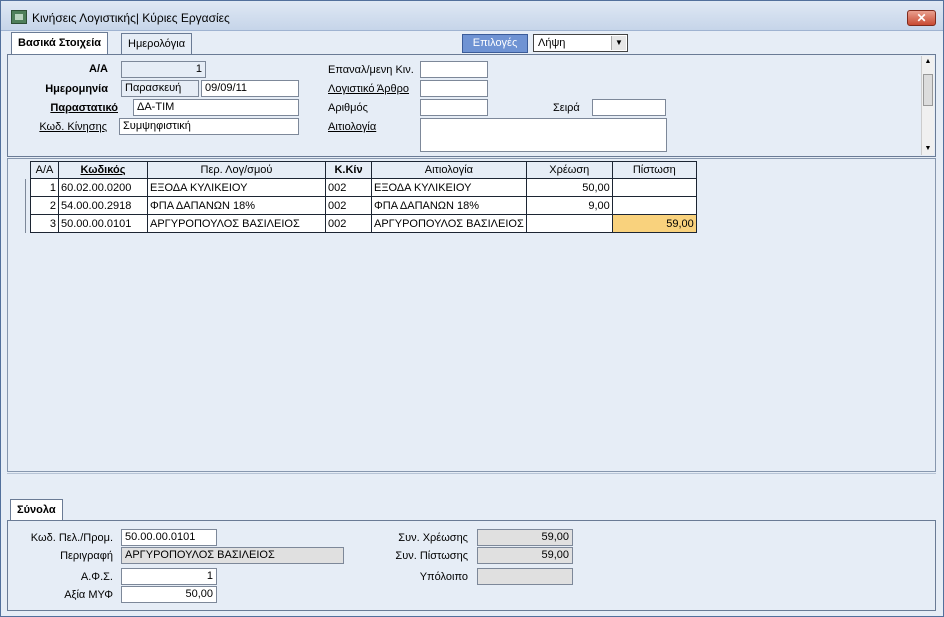  Describe the element at coordinates (629, 107) in the screenshot. I see `series-field` at that location.